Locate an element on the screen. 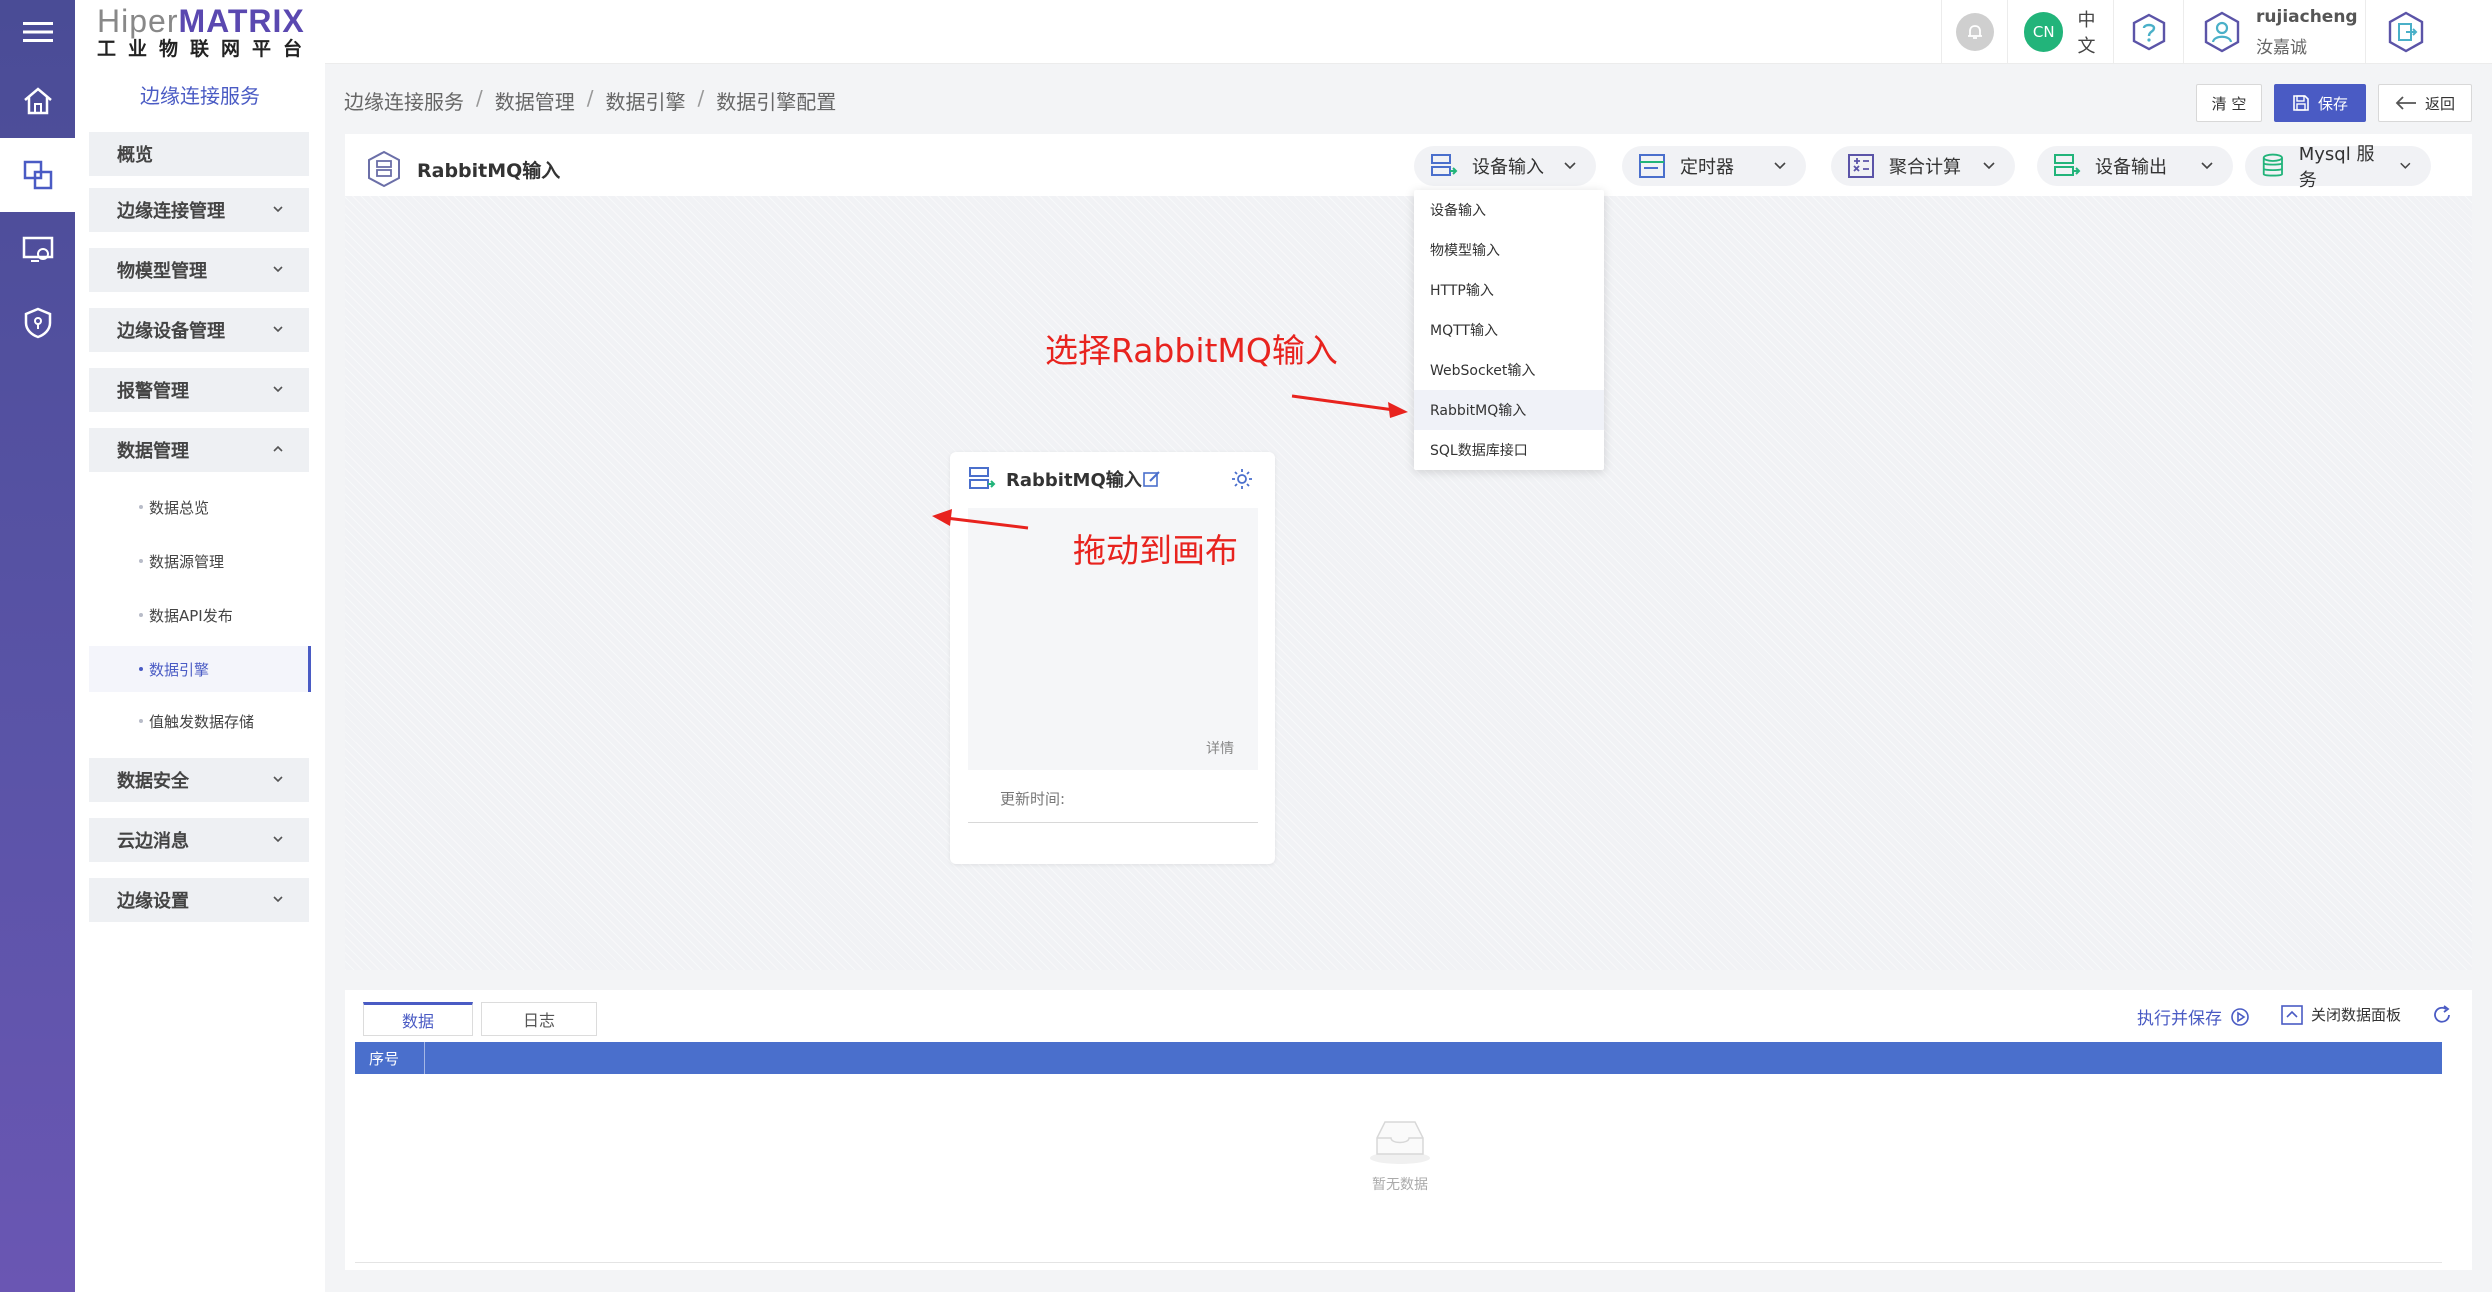 The image size is (2492, 1292). refresh-icon is located at coordinates (2442, 1015).